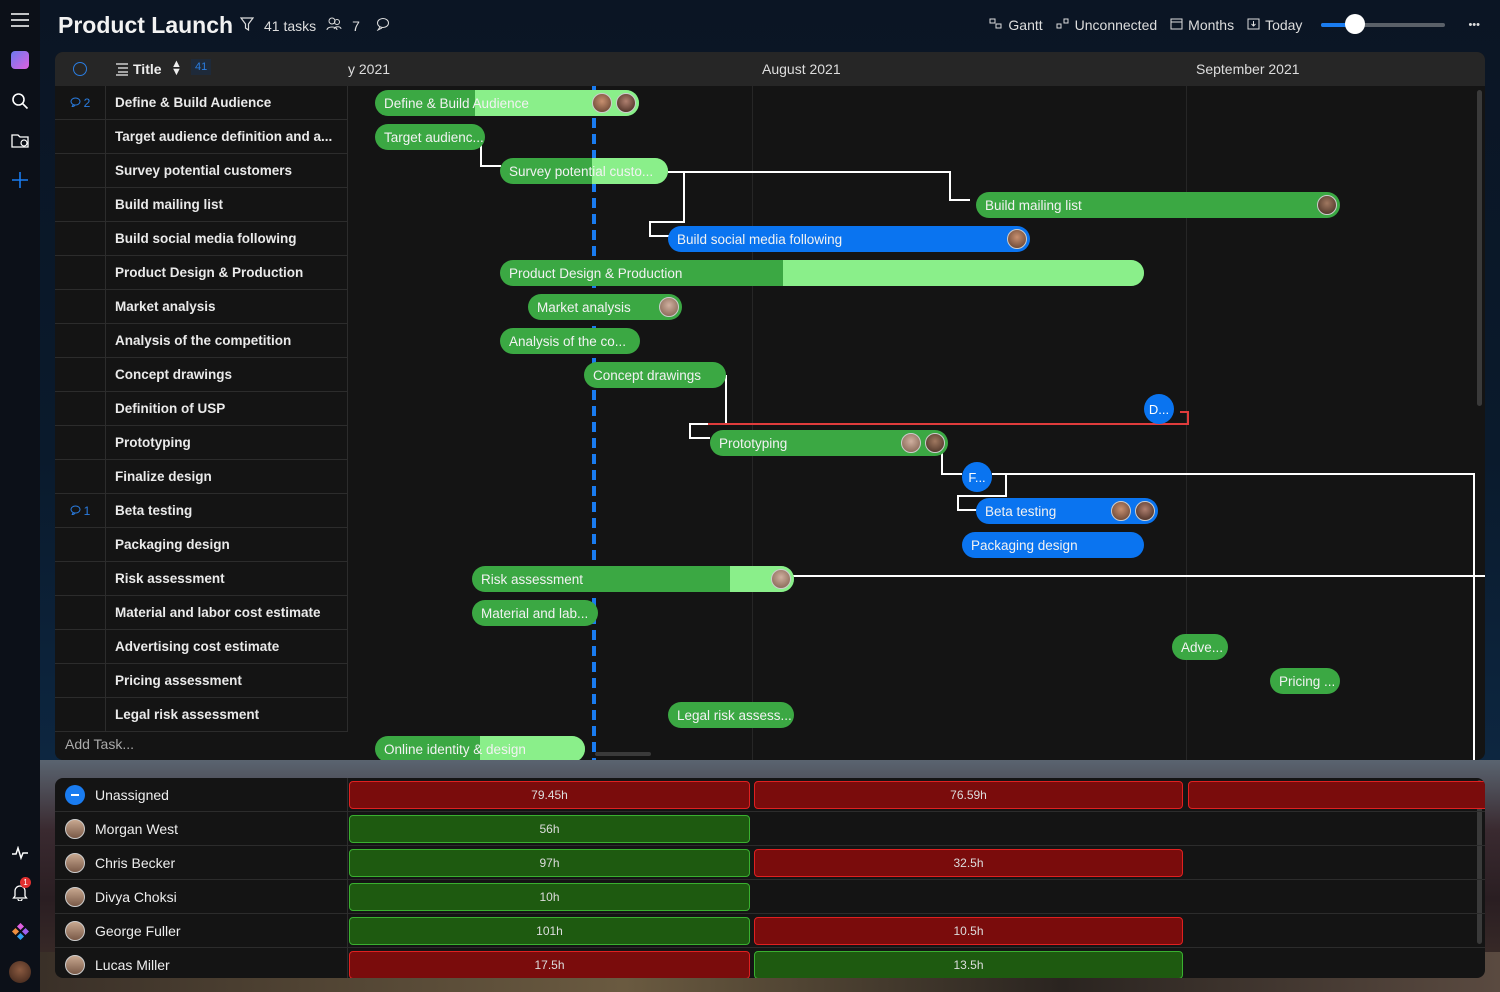 The image size is (1500, 992). What do you see at coordinates (549, 931) in the screenshot?
I see `workload-cell: 101h` at bounding box center [549, 931].